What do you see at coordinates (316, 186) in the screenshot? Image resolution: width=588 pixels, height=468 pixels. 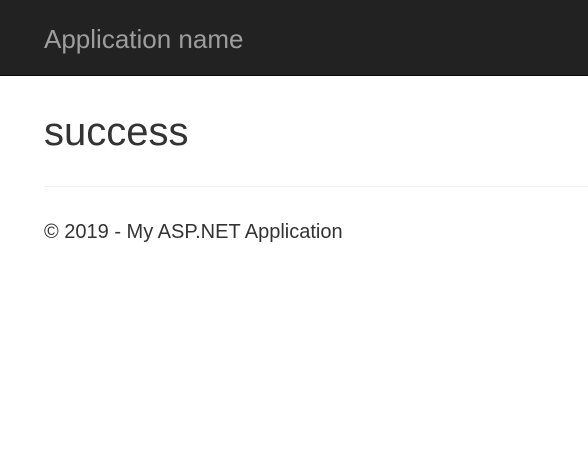 I see `footer-divider` at bounding box center [316, 186].